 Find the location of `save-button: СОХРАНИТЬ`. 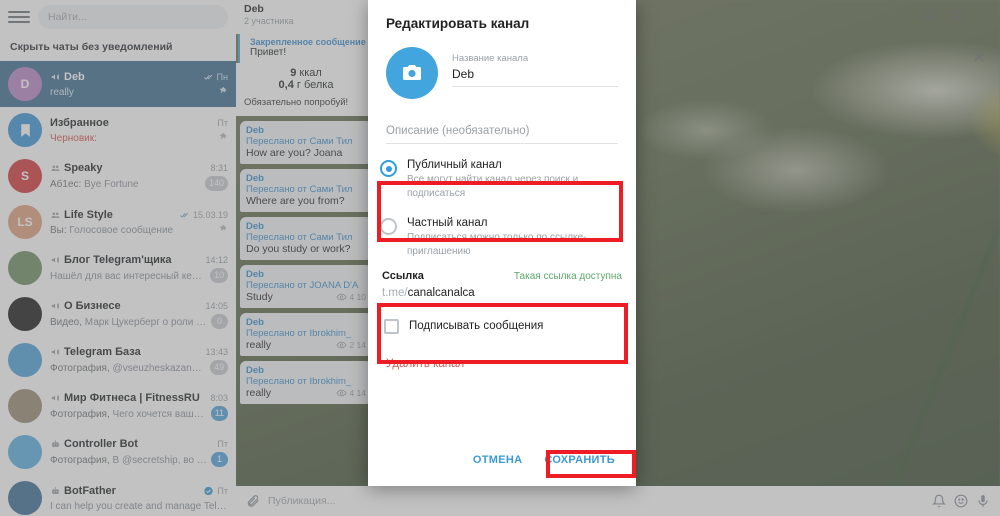

save-button: СОХРАНИТЬ is located at coordinates (579, 460).